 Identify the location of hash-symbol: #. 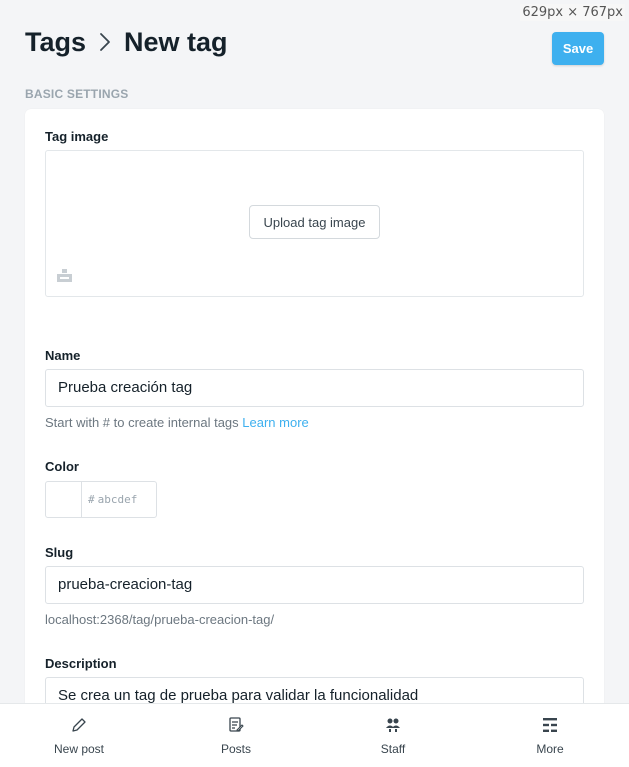
(91, 499).